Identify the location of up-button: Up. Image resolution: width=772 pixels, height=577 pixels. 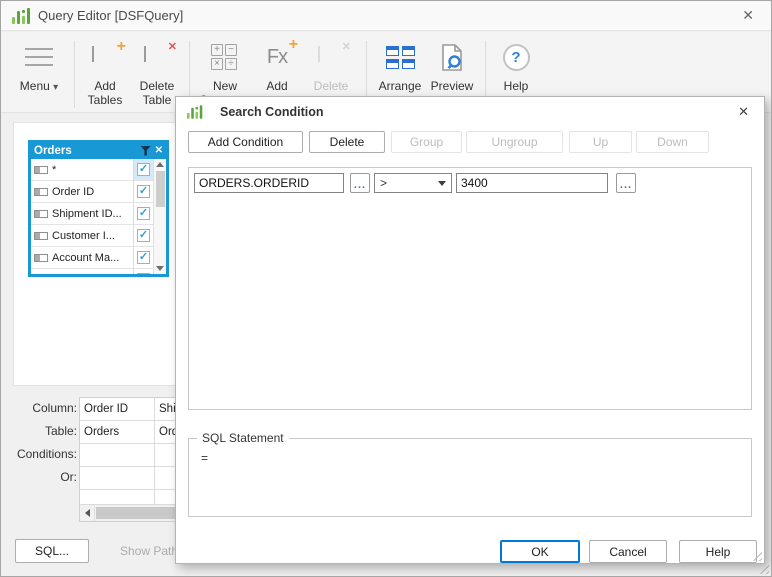
(600, 142).